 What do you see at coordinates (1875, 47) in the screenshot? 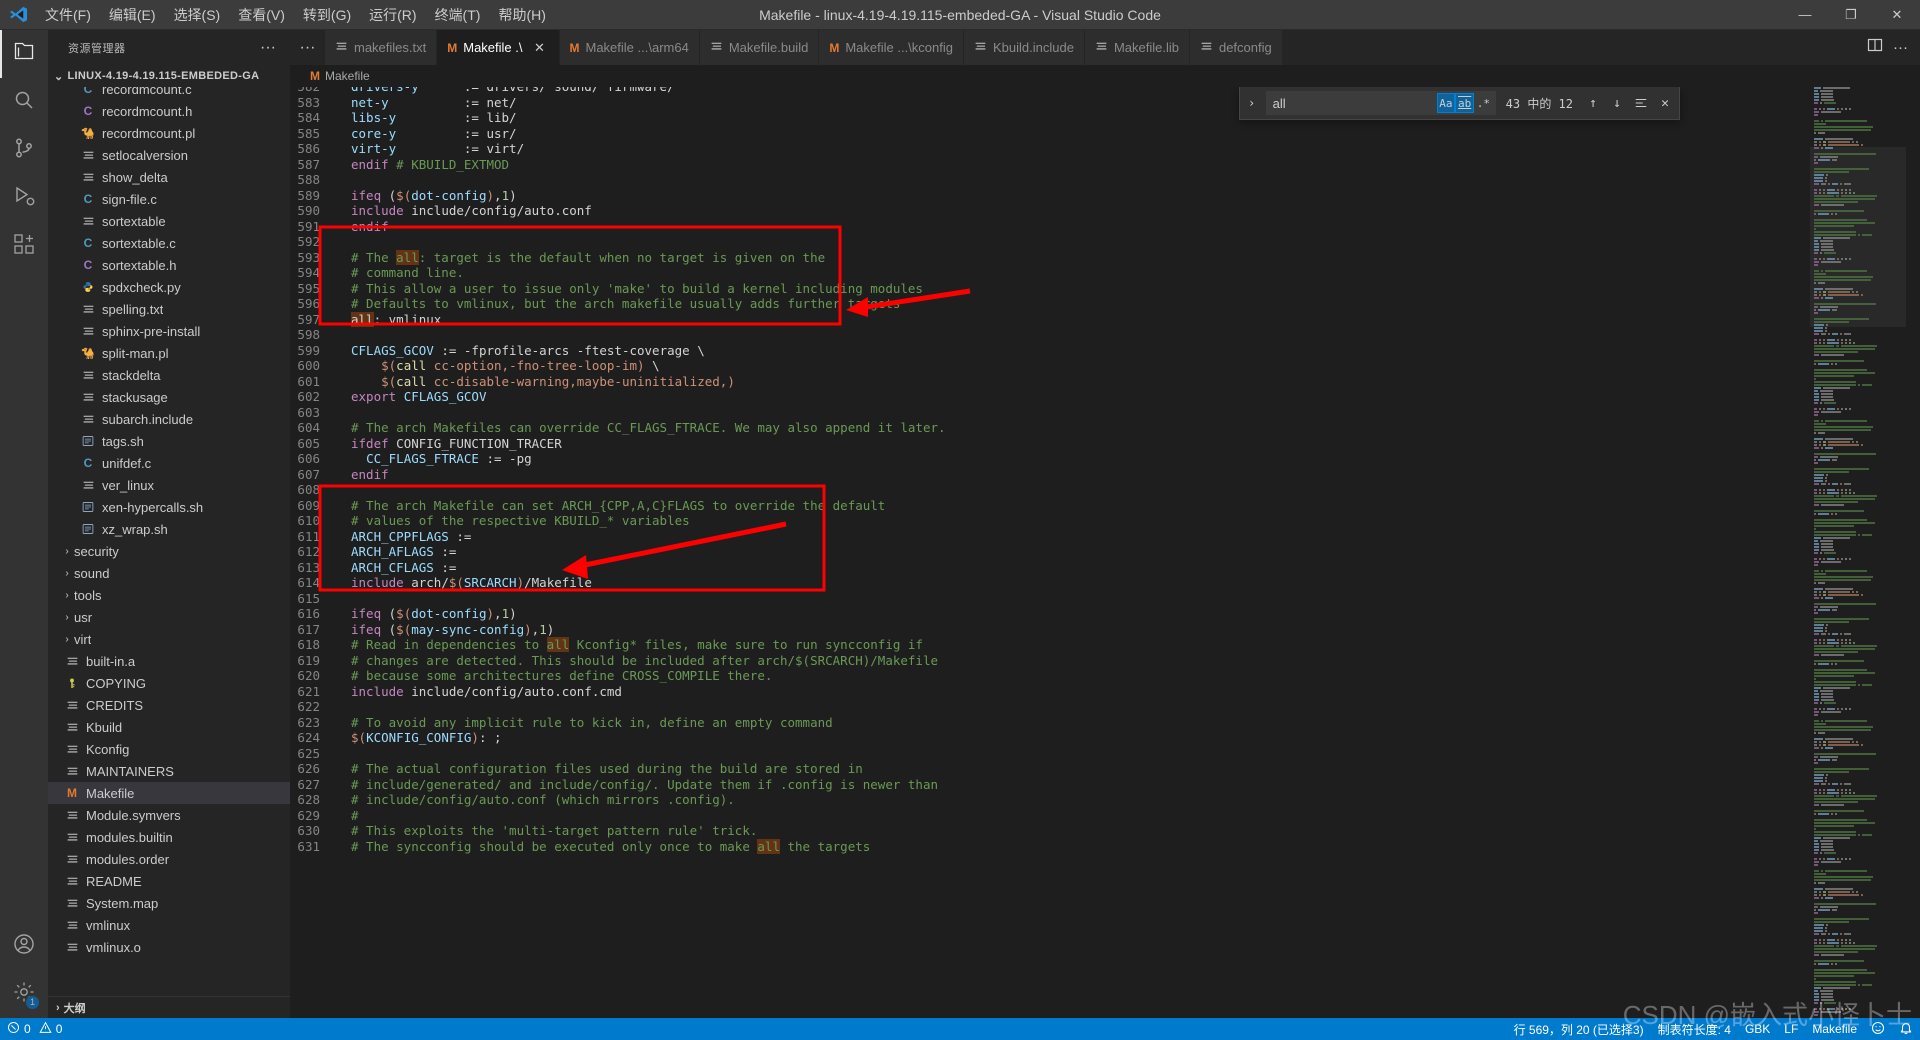
I see `split-editor-icon` at bounding box center [1875, 47].